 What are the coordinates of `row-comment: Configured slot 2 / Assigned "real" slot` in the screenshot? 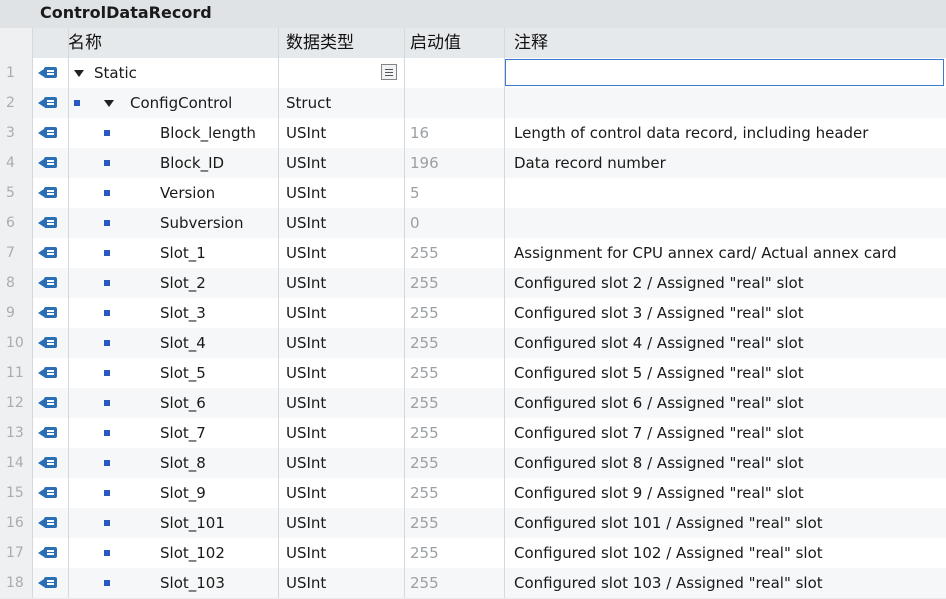 It's located at (725, 283).